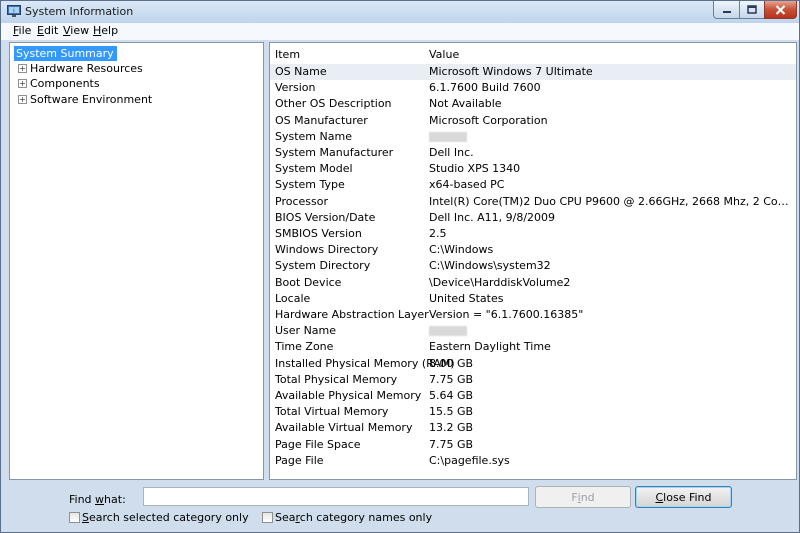 This screenshot has width=800, height=533. What do you see at coordinates (354, 517) in the screenshot?
I see `checkbox-label: Search category names only` at bounding box center [354, 517].